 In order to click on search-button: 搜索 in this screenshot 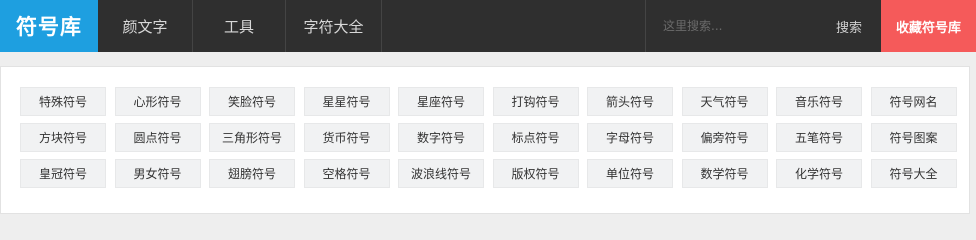, I will do `click(849, 26)`.